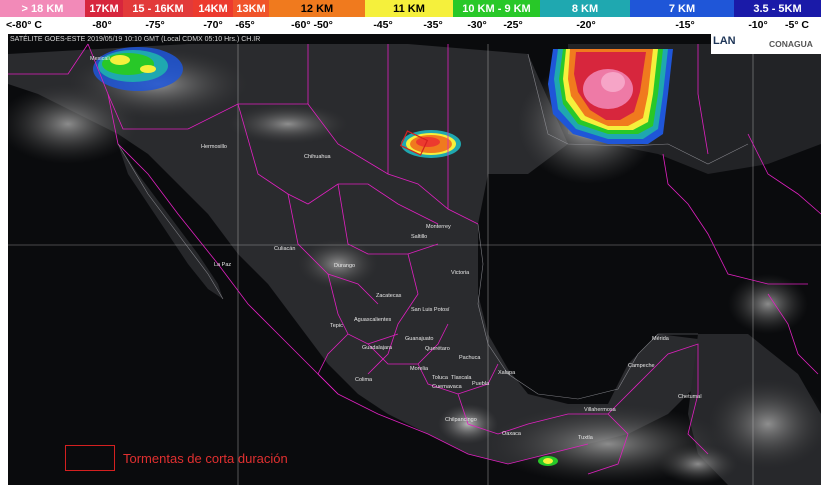 The width and height of the screenshot is (821, 485). I want to click on scale-segment: 10 KM - 9 KM, so click(496, 8).